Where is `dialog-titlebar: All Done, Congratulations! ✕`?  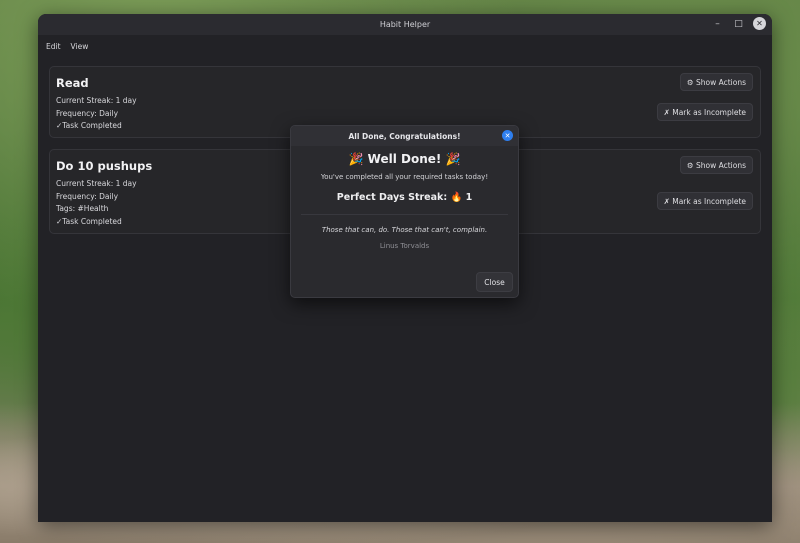 dialog-titlebar: All Done, Congratulations! ✕ is located at coordinates (404, 136).